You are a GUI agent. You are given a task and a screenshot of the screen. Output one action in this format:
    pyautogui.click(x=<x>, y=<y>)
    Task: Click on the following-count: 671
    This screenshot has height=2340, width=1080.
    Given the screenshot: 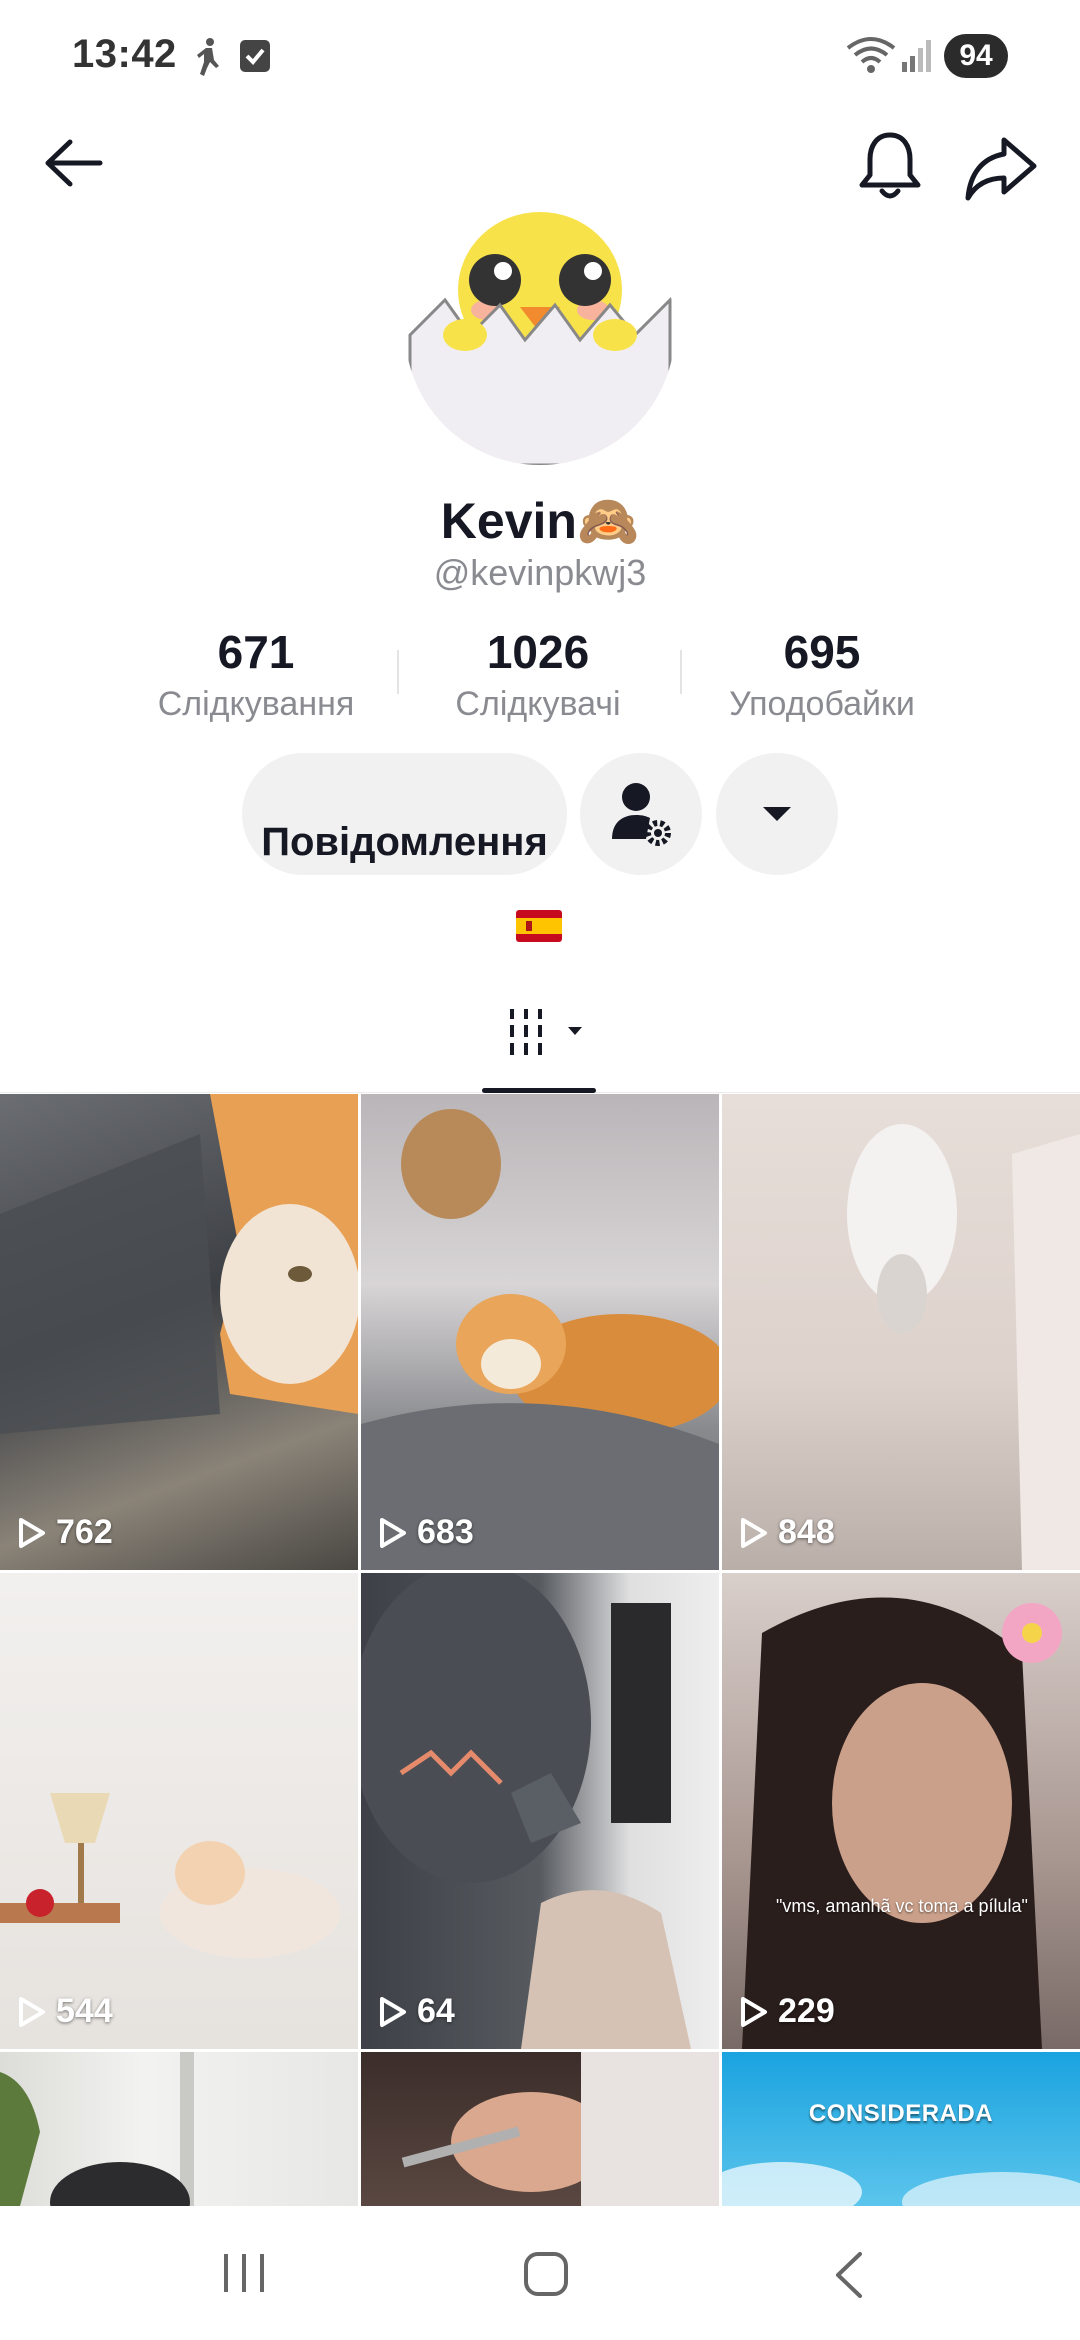 What is the action you would take?
    pyautogui.click(x=256, y=652)
    